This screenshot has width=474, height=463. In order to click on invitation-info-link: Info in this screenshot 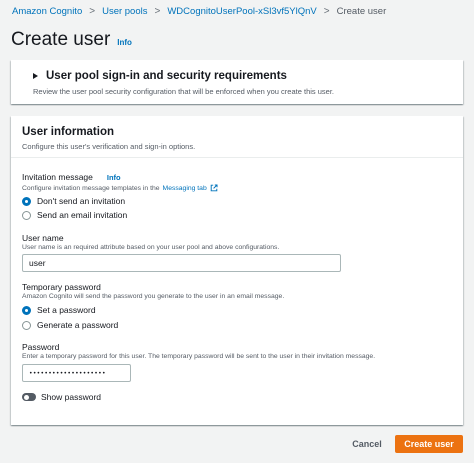, I will do `click(114, 177)`.